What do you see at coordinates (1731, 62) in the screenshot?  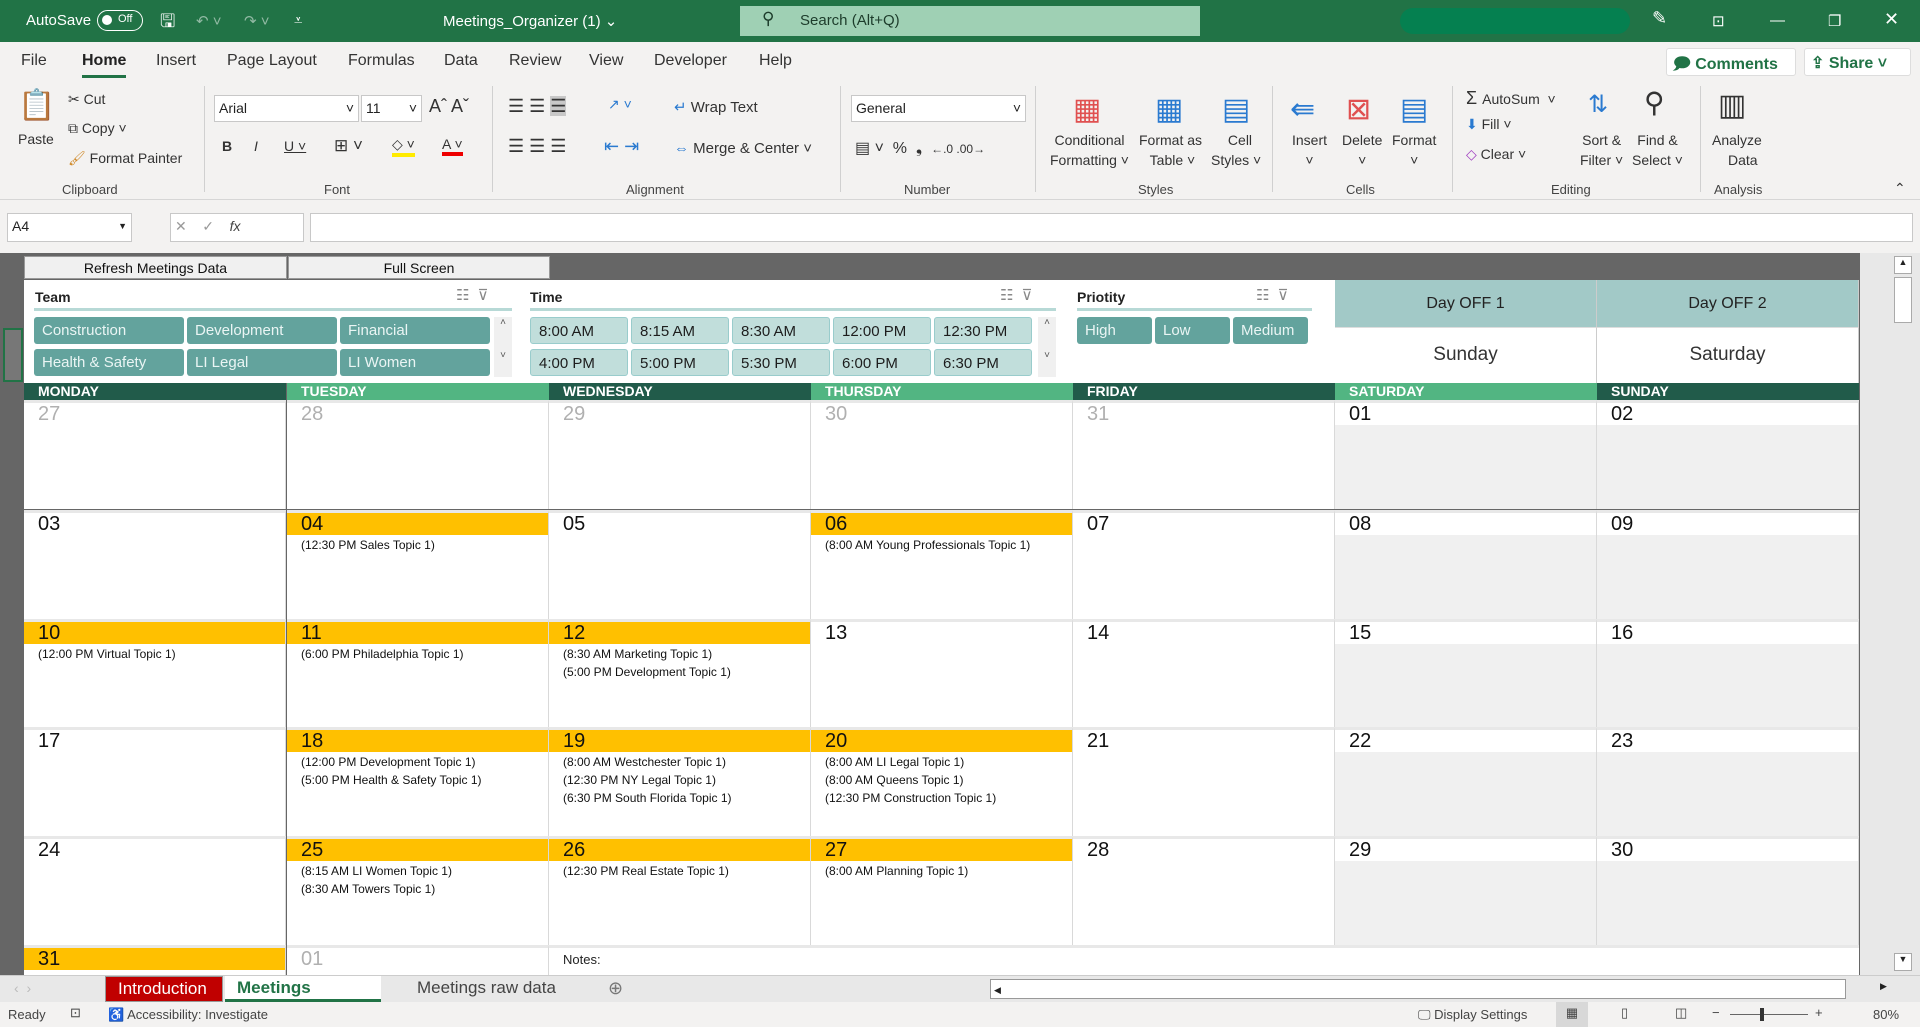 I see `comments-button: 🗩 Comments` at bounding box center [1731, 62].